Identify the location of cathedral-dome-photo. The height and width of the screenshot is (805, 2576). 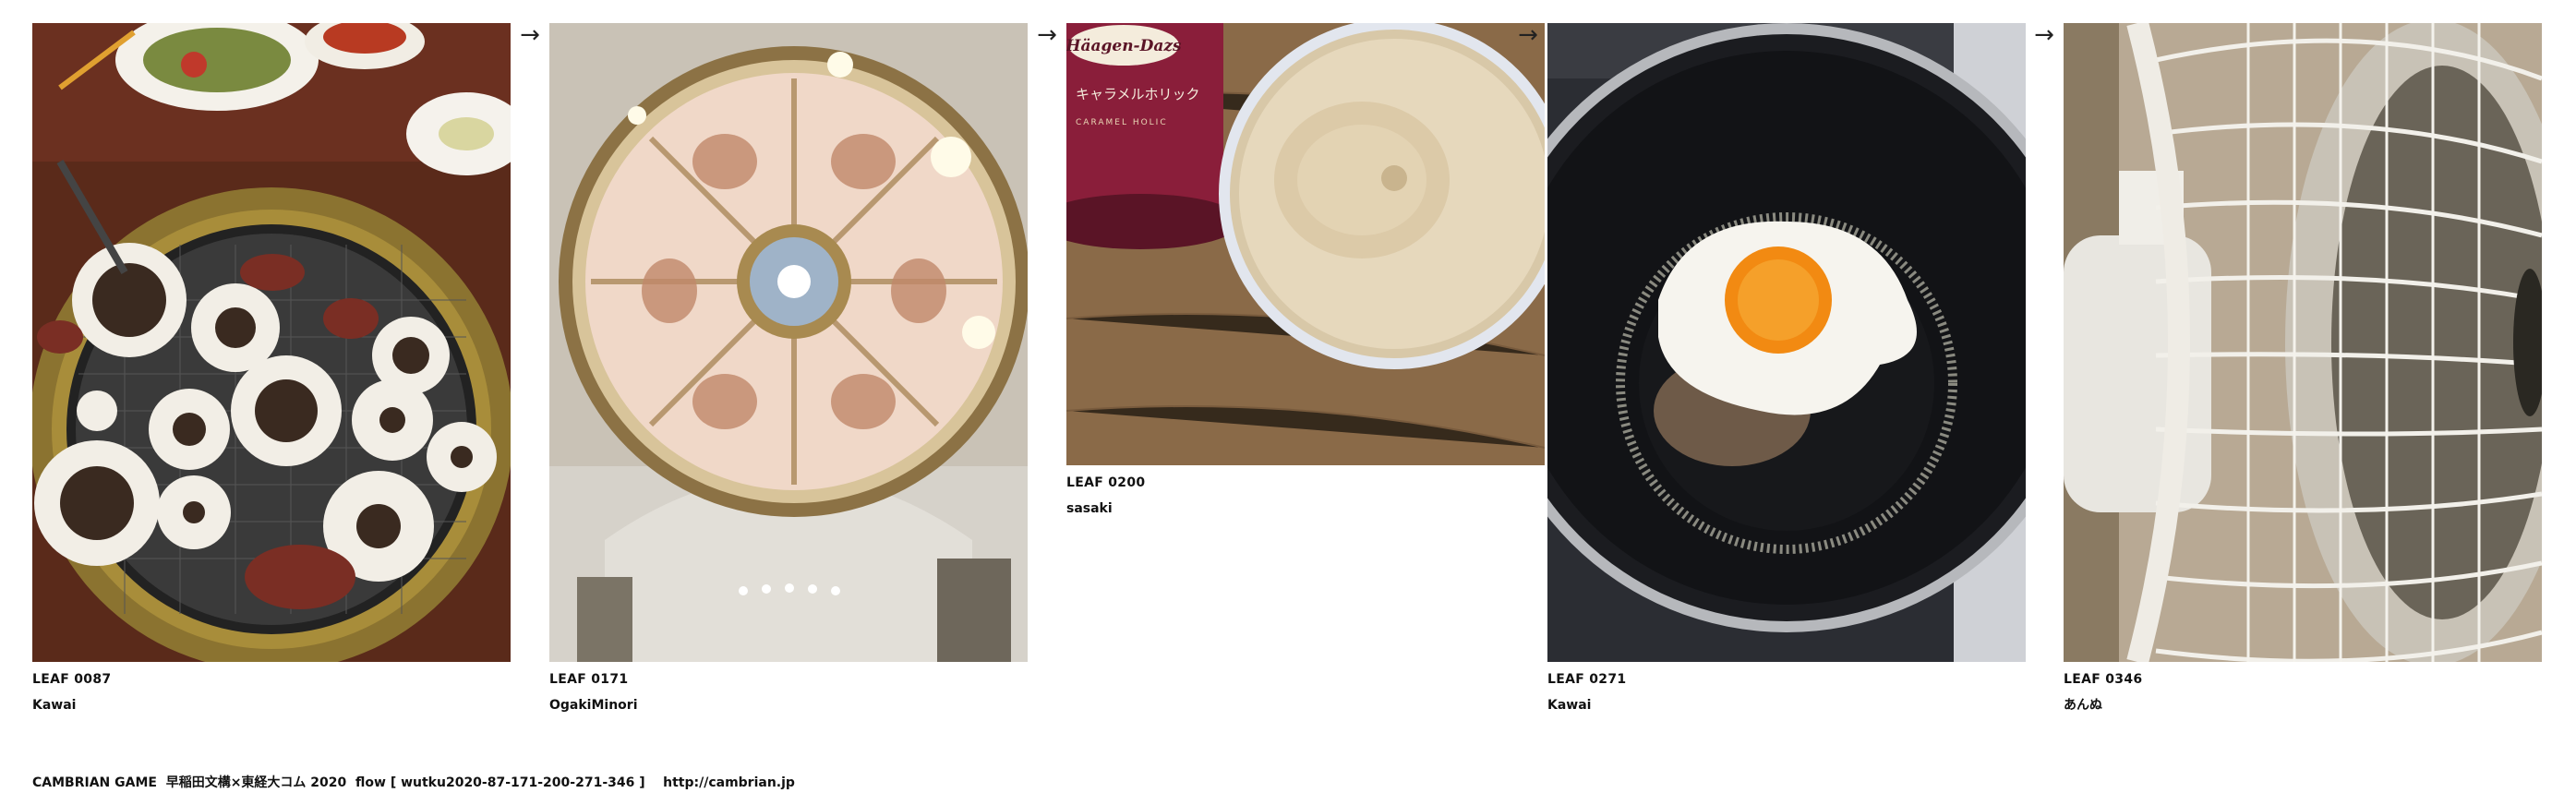
(788, 342).